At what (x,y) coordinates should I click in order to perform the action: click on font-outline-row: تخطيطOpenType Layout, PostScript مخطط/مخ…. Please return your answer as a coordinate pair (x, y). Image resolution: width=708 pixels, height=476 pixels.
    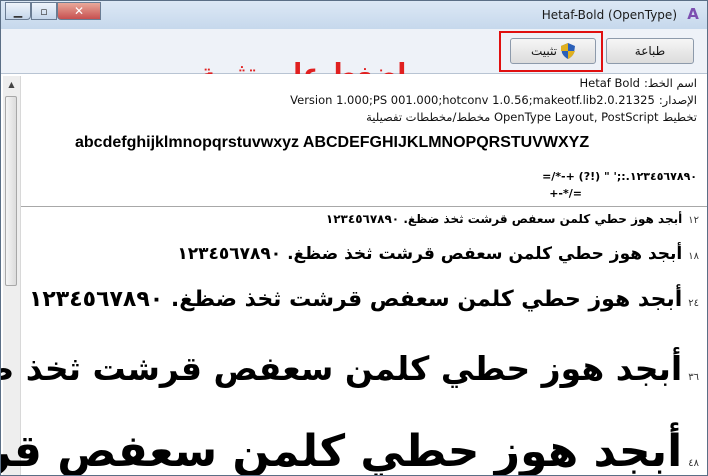
    Looking at the image, I should click on (531, 117).